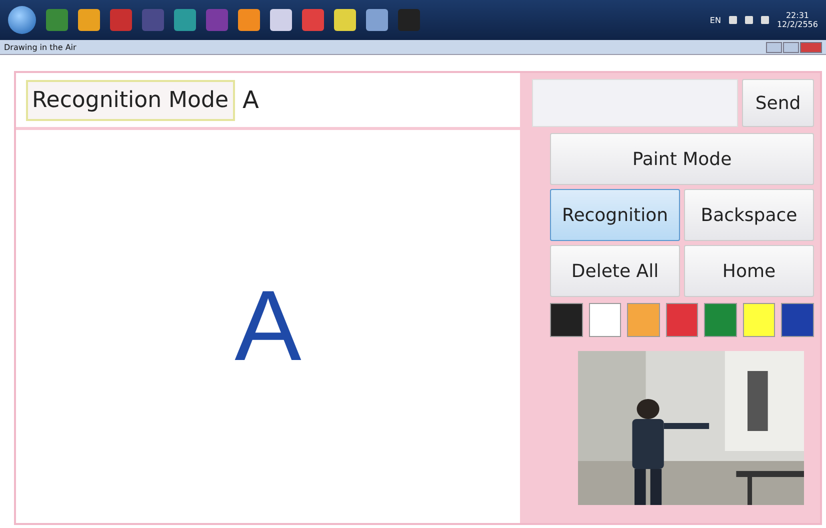 The image size is (826, 528). Describe the element at coordinates (797, 20) in the screenshot. I see `clock: 22:31 12/2/2556` at that location.